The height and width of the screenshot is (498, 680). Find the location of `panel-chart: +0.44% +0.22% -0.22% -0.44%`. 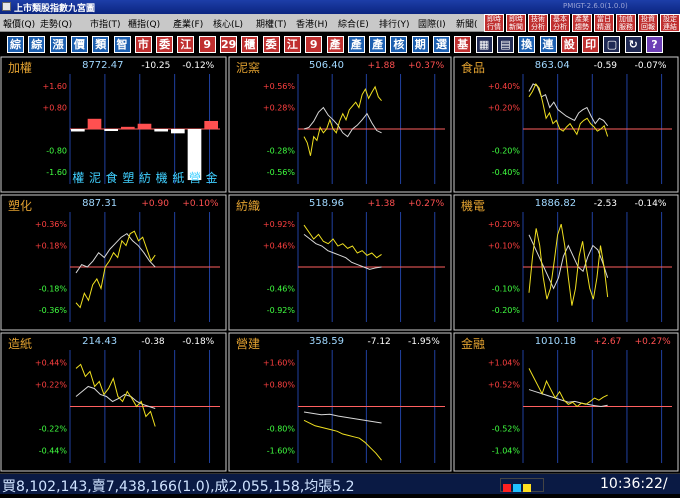

panel-chart: +0.44% +0.22% -0.22% -0.44% is located at coordinates (113, 402).